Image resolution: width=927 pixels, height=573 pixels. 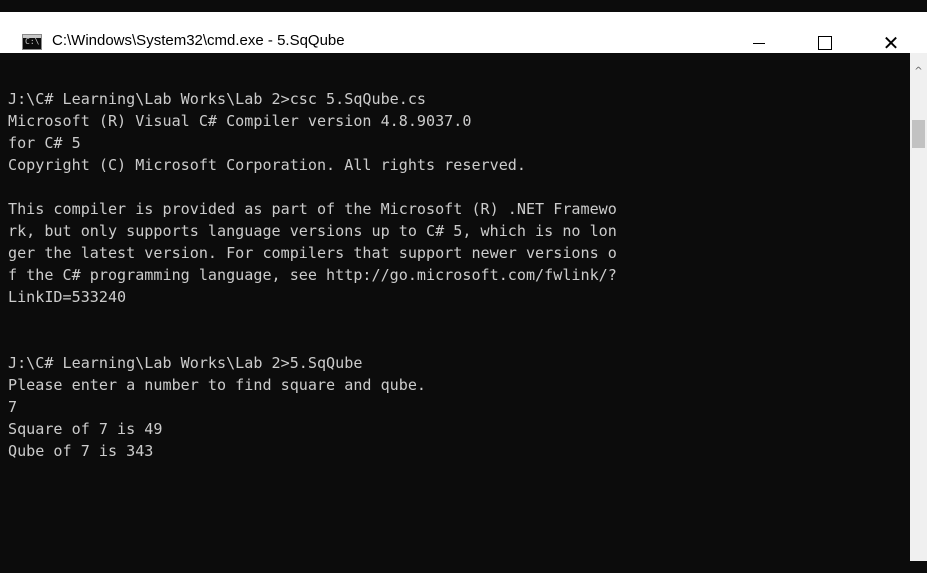 What do you see at coordinates (891, 43) in the screenshot?
I see `close-icon: ✕` at bounding box center [891, 43].